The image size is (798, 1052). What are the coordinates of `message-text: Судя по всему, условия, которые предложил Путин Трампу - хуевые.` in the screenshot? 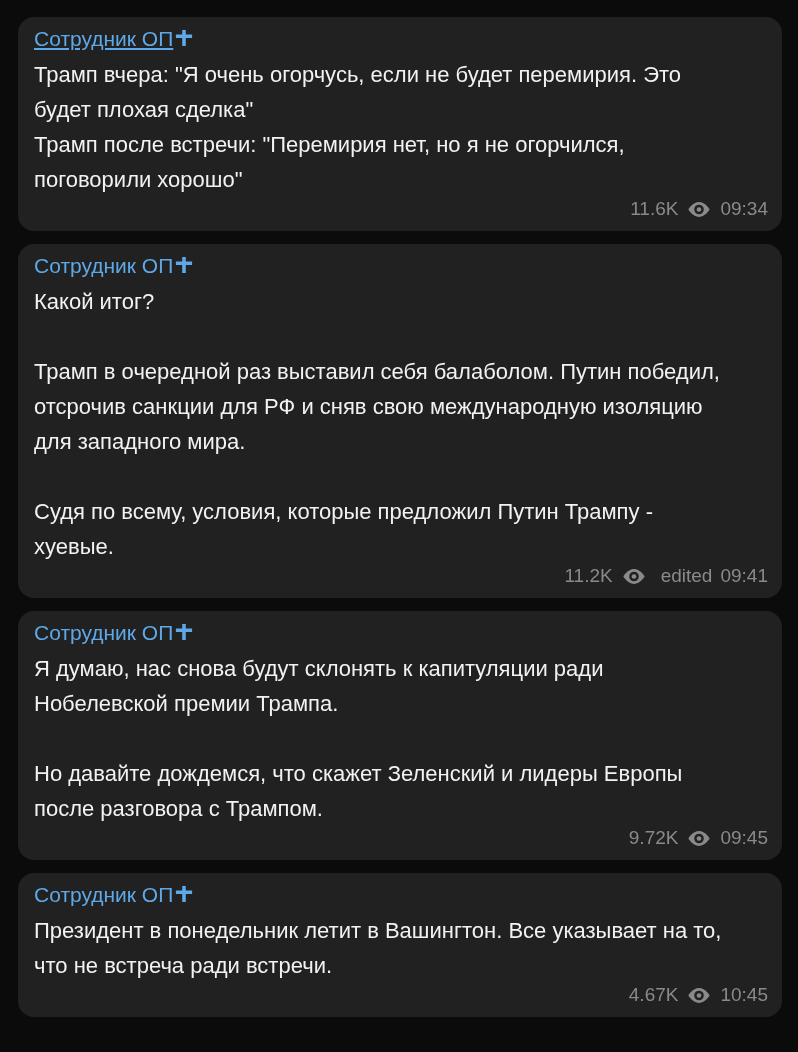 It's located at (344, 529).